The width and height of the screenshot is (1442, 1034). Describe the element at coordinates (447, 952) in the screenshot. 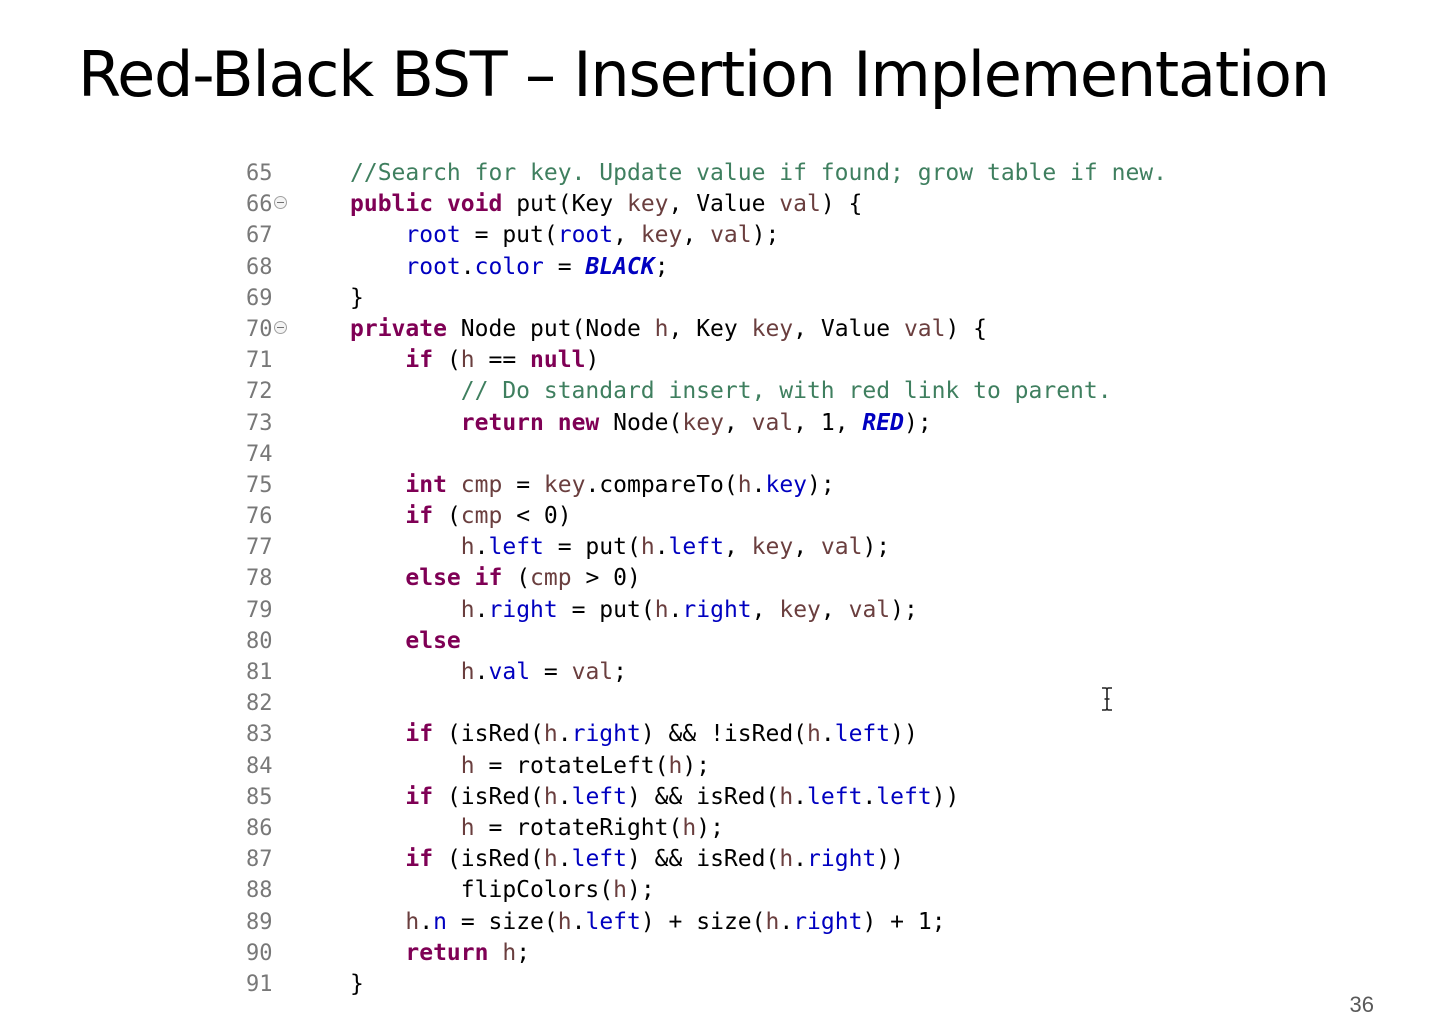

I see `code-token: return` at that location.